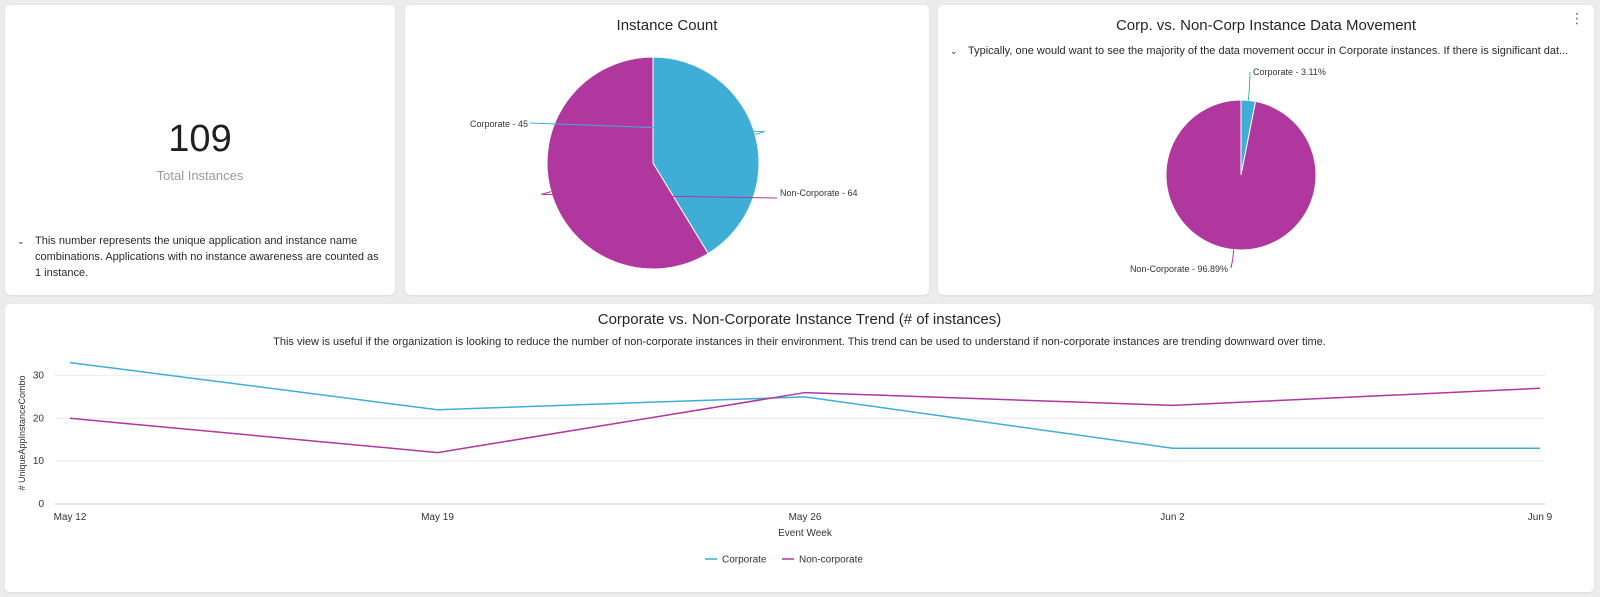 The width and height of the screenshot is (1600, 597). I want to click on y-axis-label: # UniqueAppInstanceCombo, so click(22, 432).